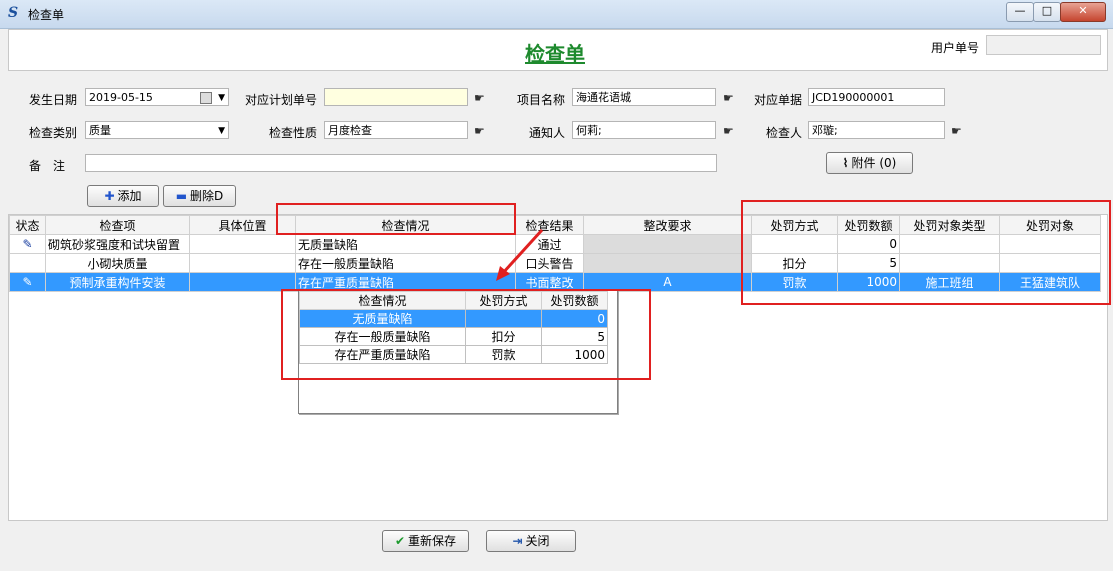 The image size is (1113, 571). Describe the element at coordinates (117, 282) in the screenshot. I see `cell-item: 预制承重构件安装` at that location.